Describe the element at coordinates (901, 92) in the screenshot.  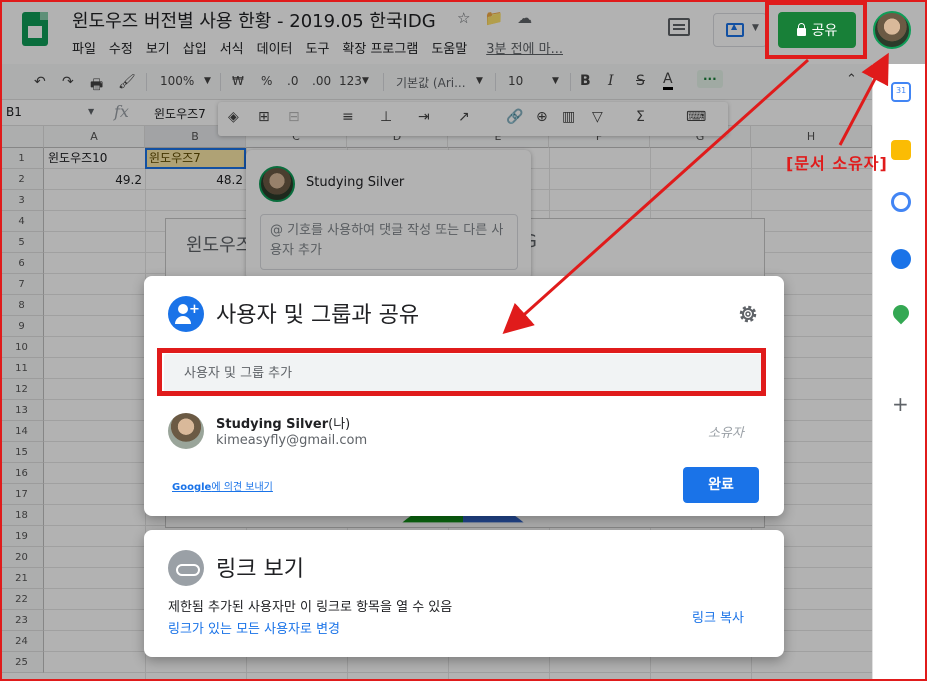
I see `calendar-icon: 31` at that location.